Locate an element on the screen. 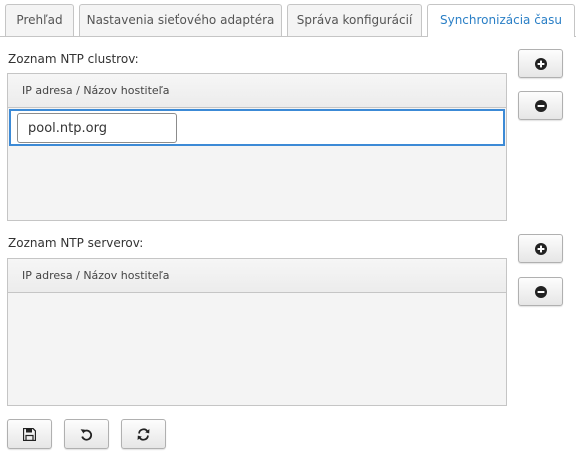 The height and width of the screenshot is (463, 576). refresh-icon is located at coordinates (143, 434).